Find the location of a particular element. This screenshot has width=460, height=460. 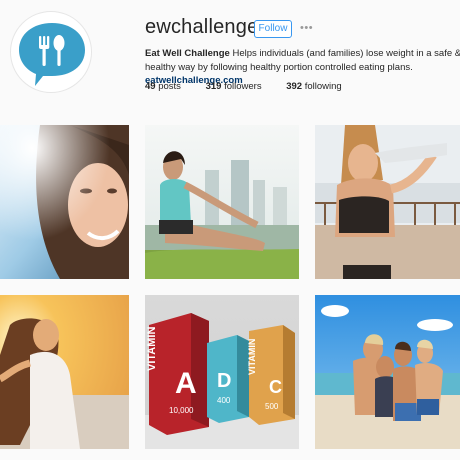

profile-avatar is located at coordinates (51, 52).